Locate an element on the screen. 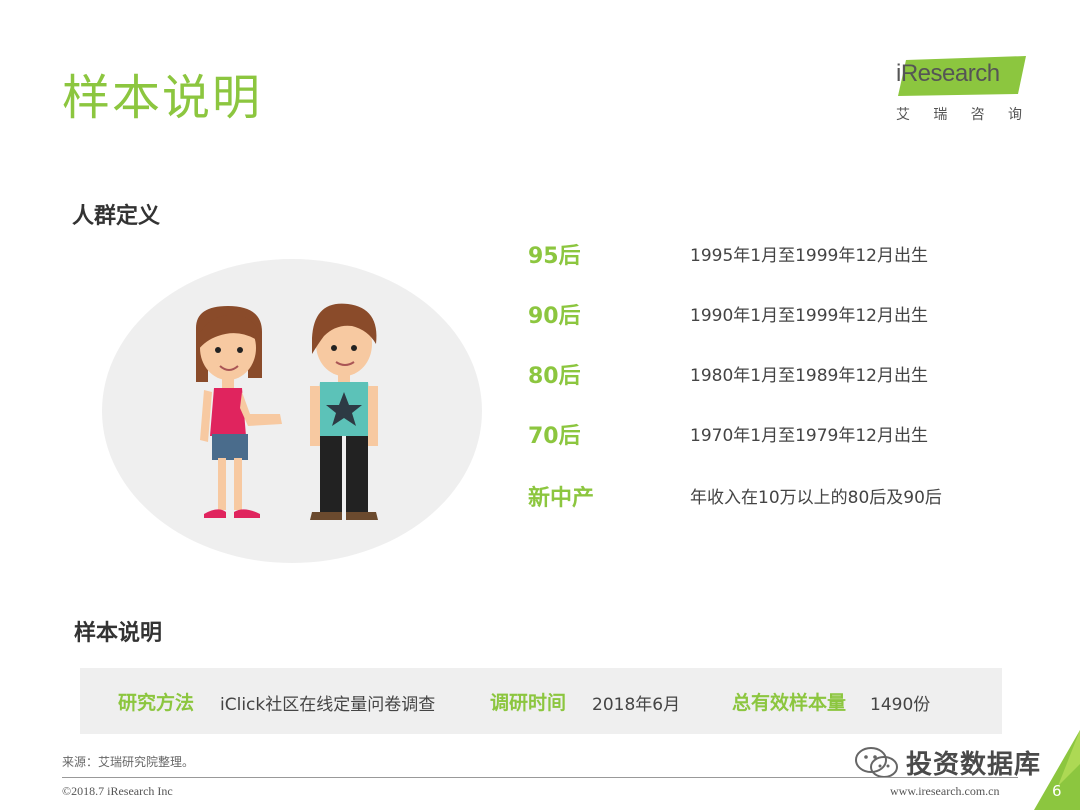  logo-subtitle: 艾 瑞 咨 询 is located at coordinates (959, 114).